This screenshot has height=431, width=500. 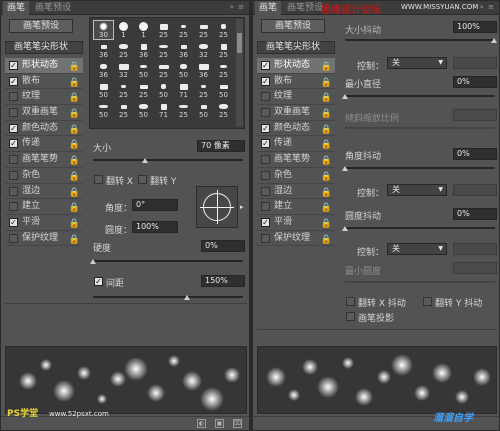 What do you see at coordinates (420, 40) in the screenshot?
I see `size-jitter-slider` at bounding box center [420, 40].